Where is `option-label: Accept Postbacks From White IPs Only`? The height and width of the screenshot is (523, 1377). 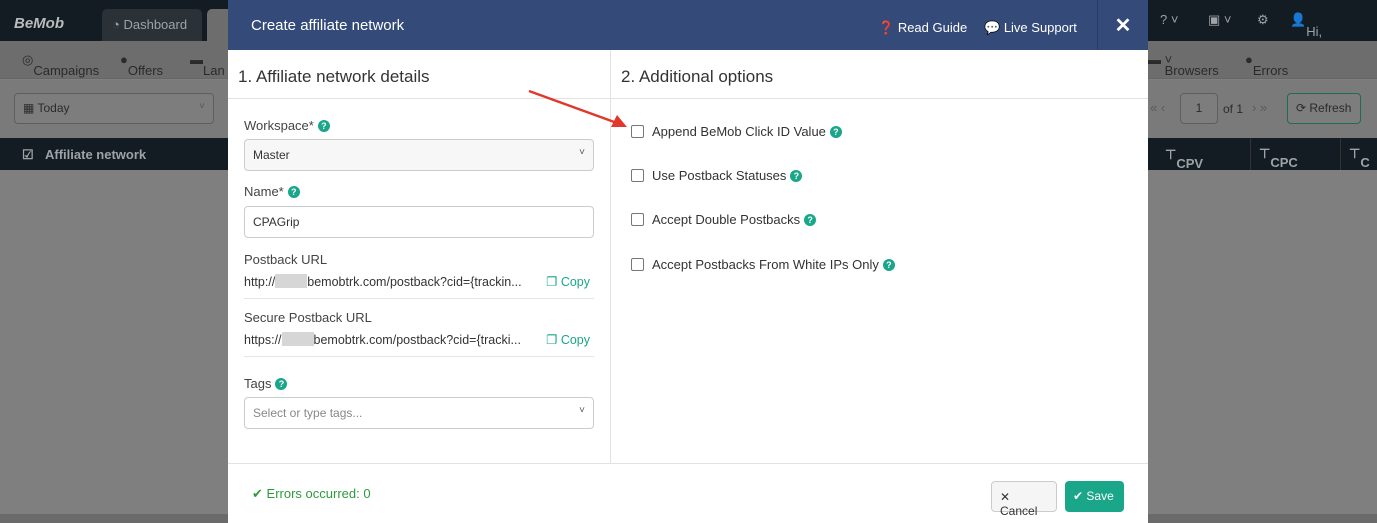
option-label: Accept Postbacks From White IPs Only is located at coordinates (765, 264).